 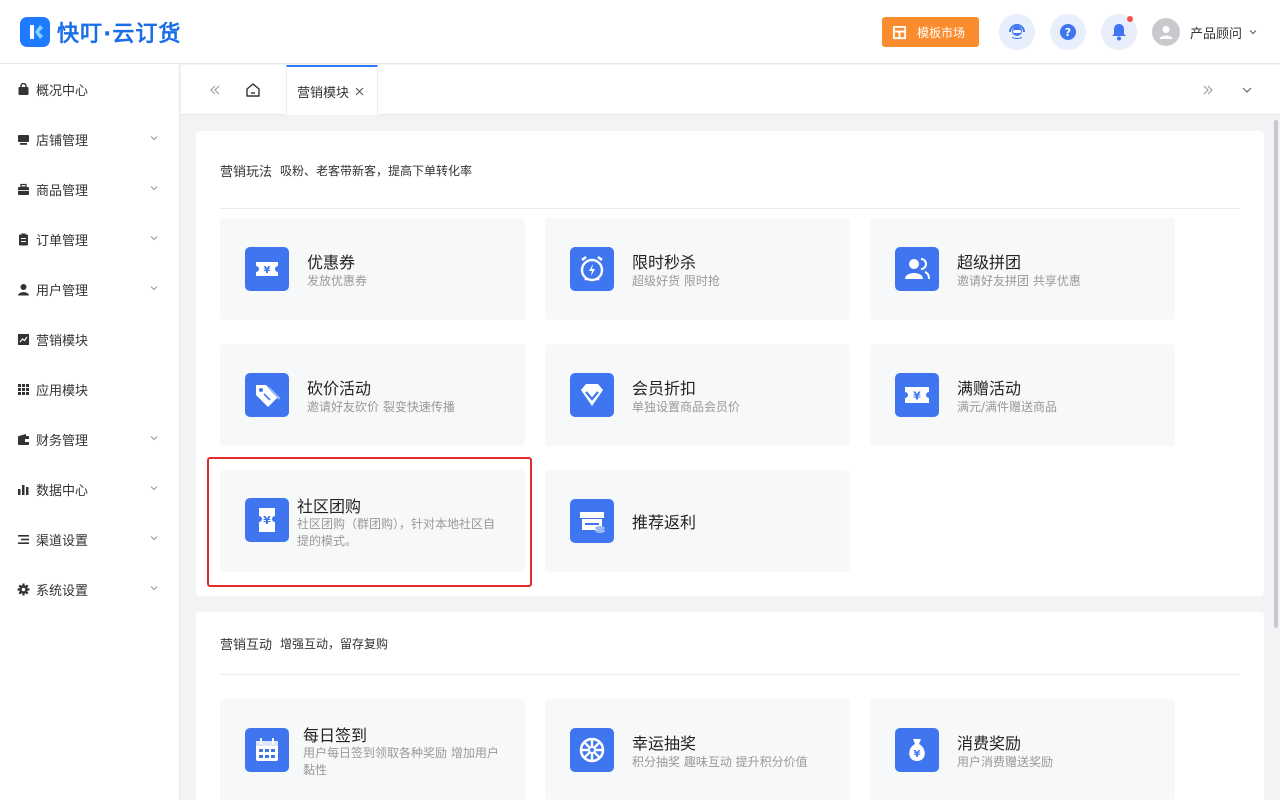 I want to click on tile-gift-promo: ¥ 满赠活动 满元/满件赠送商品, so click(x=1022, y=395).